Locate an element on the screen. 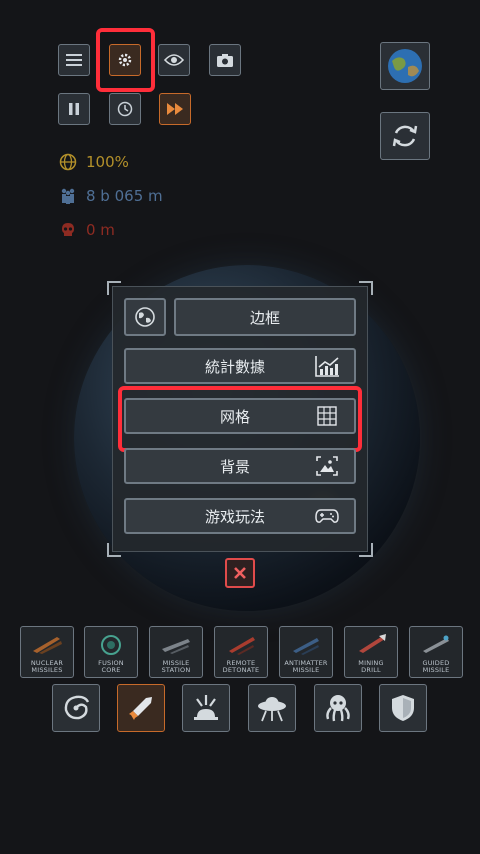  fusion-core-icon is located at coordinates (111, 645).